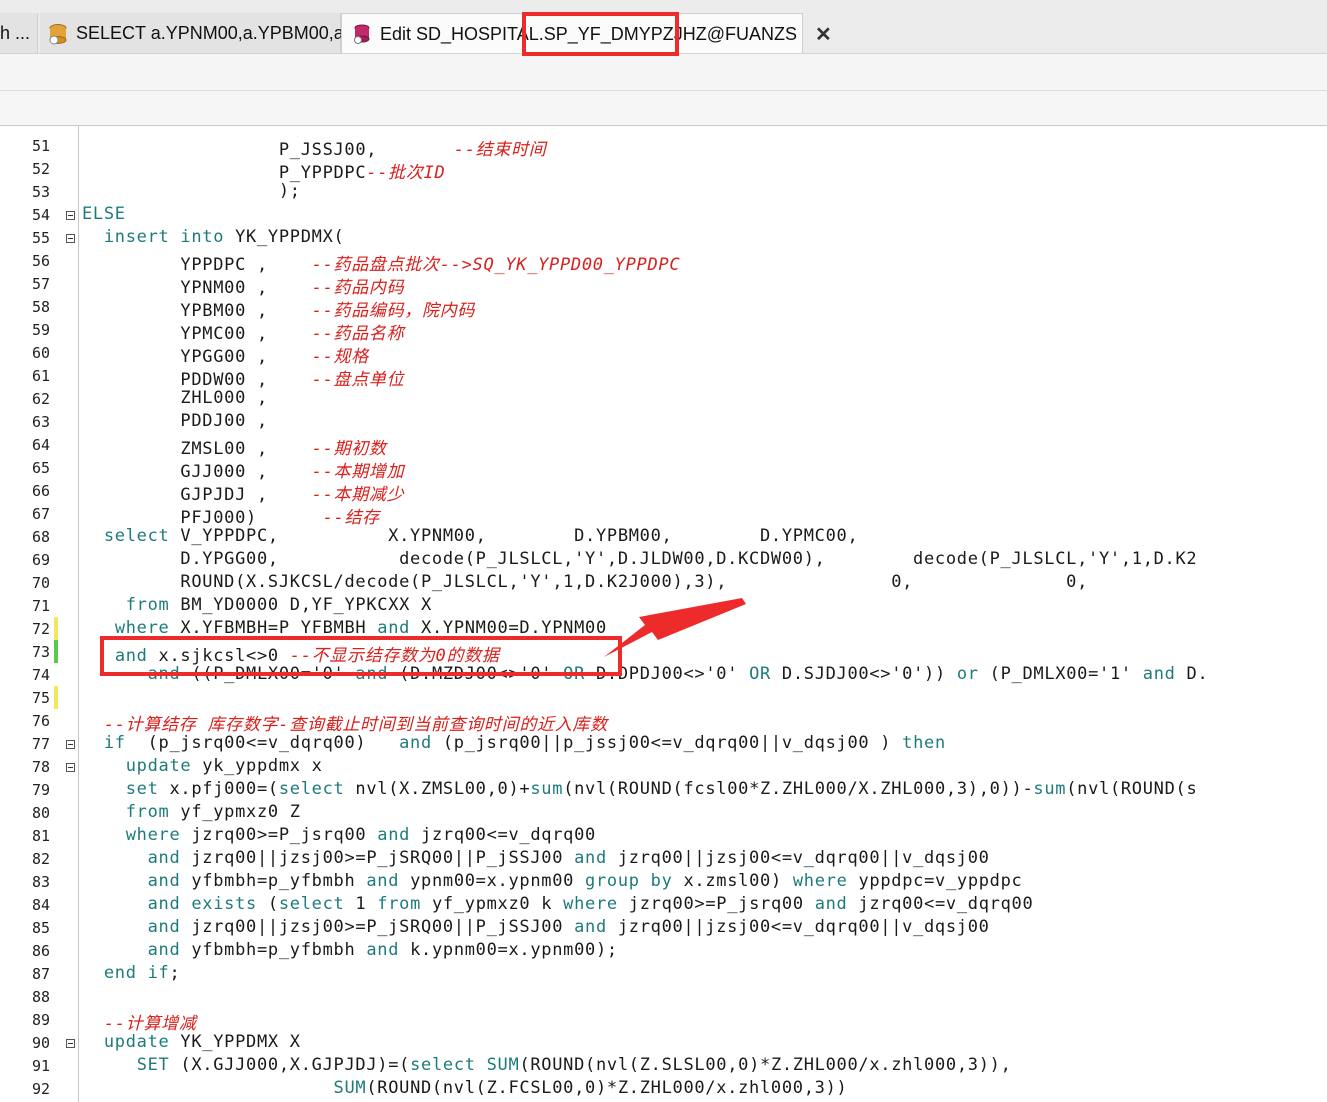 This screenshot has width=1327, height=1102. I want to click on line-number: 92, so click(40, 1089).